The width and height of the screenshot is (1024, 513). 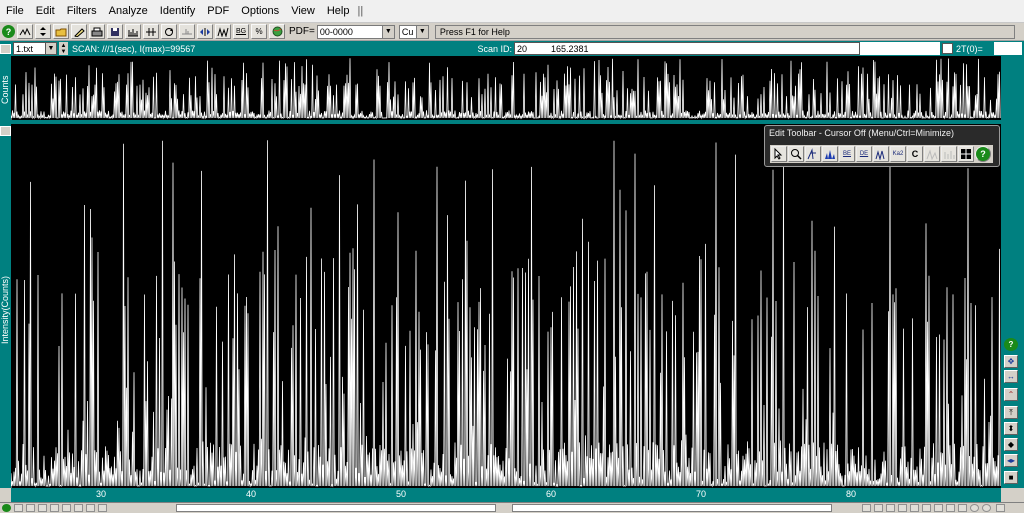 What do you see at coordinates (570, 48) in the screenshot?
I see `scan-id-end: 165.2381` at bounding box center [570, 48].